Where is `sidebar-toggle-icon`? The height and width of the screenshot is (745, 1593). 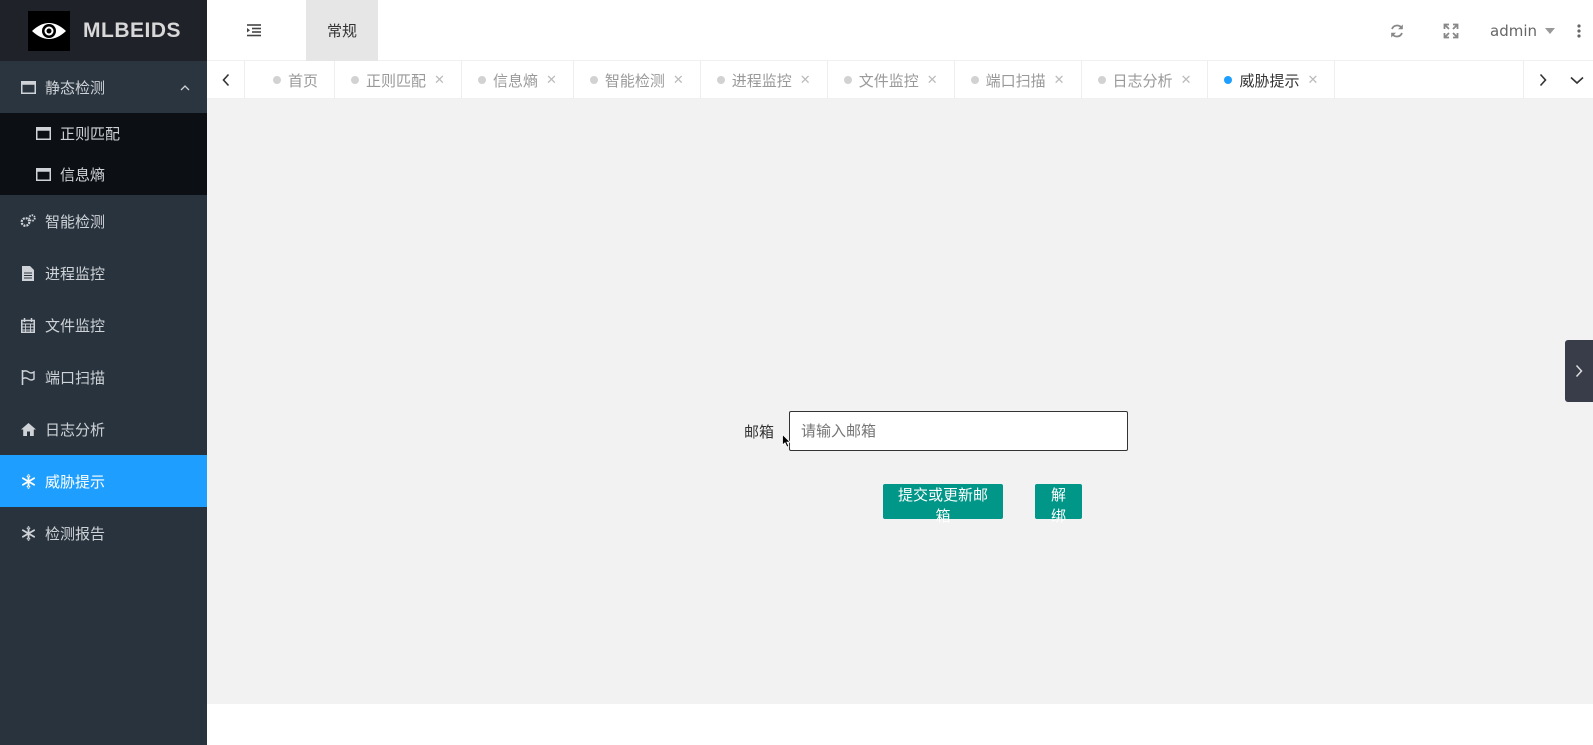
sidebar-toggle-icon is located at coordinates (254, 30).